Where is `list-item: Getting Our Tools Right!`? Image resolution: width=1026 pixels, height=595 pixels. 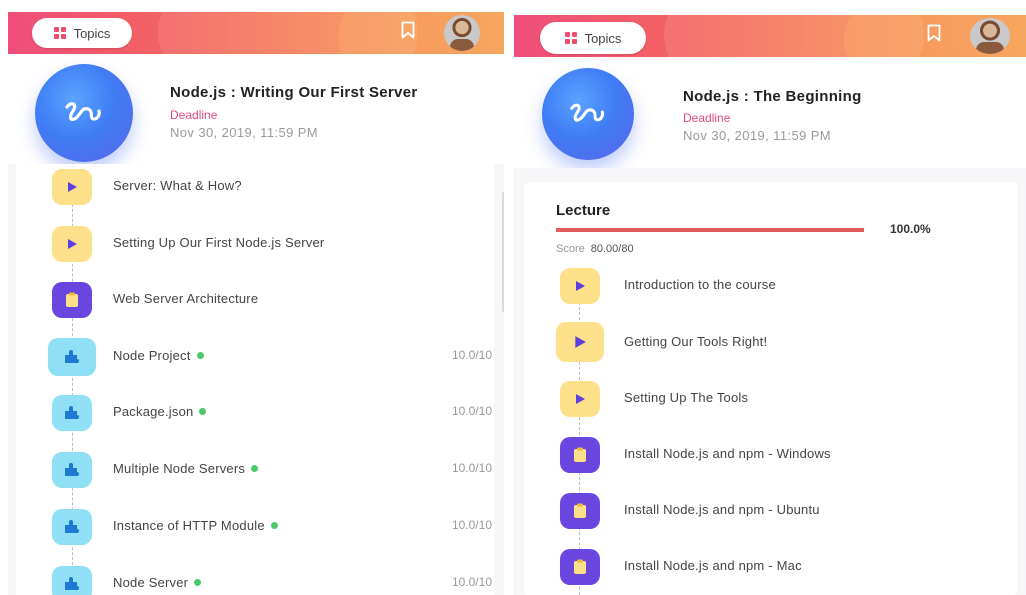
list-item: Getting Our Tools Right! is located at coordinates (771, 342).